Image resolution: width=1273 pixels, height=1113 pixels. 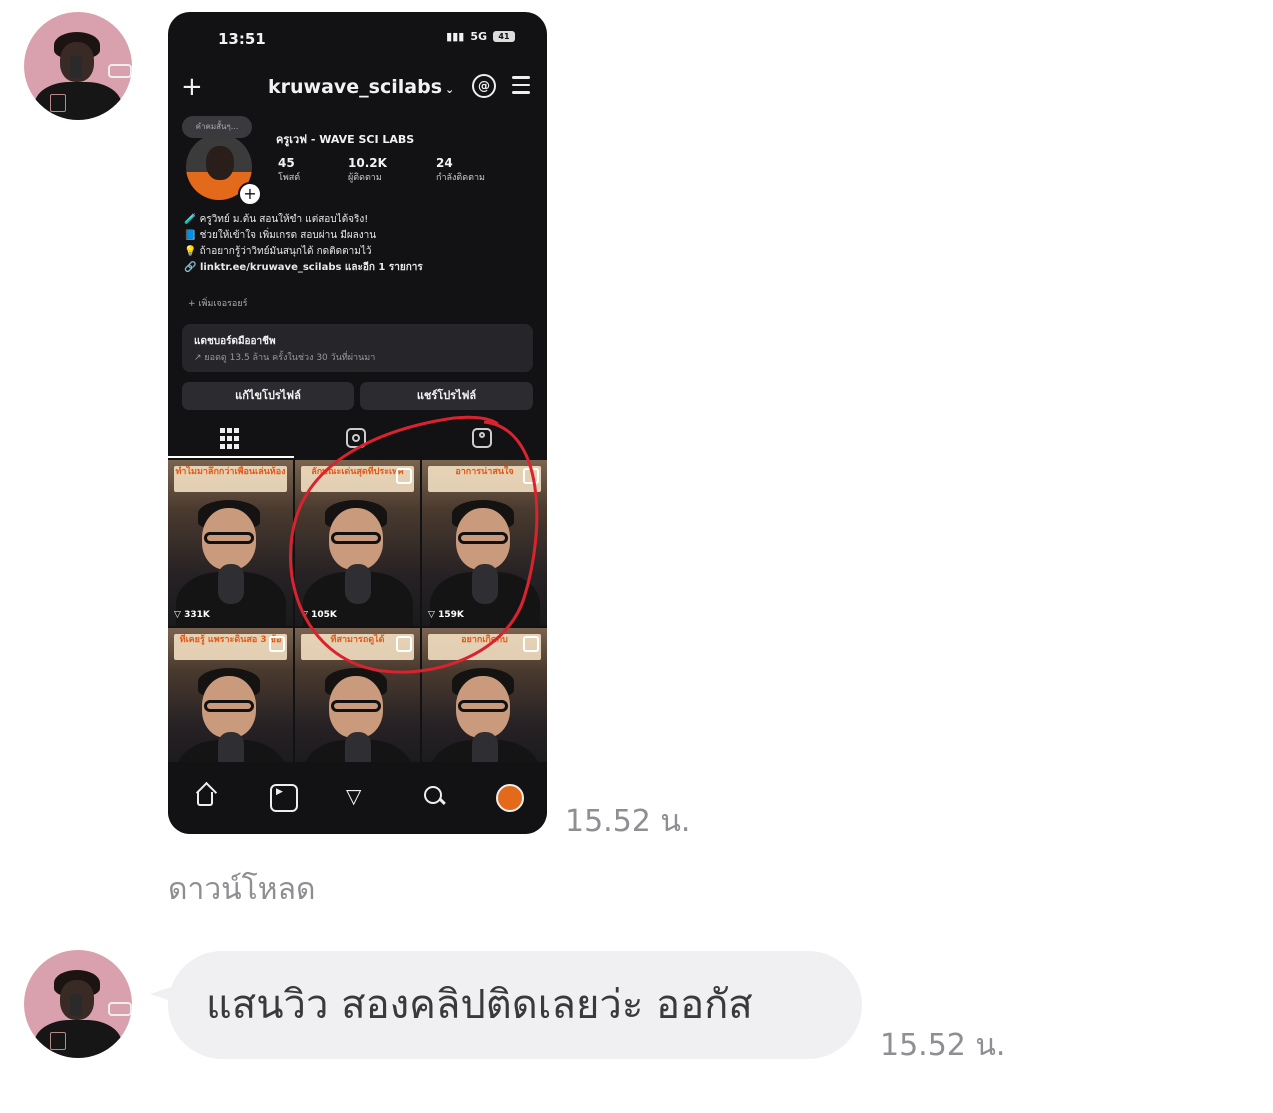 What do you see at coordinates (192, 267) in the screenshot?
I see `link-icon: 🔗` at bounding box center [192, 267].